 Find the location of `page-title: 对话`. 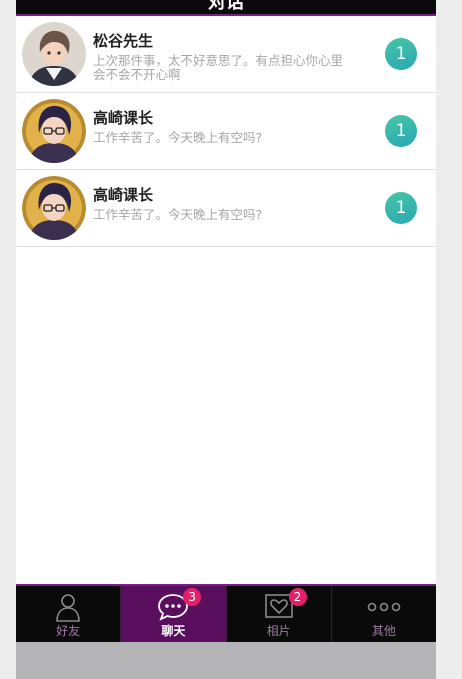

page-title: 对话 is located at coordinates (226, 6).